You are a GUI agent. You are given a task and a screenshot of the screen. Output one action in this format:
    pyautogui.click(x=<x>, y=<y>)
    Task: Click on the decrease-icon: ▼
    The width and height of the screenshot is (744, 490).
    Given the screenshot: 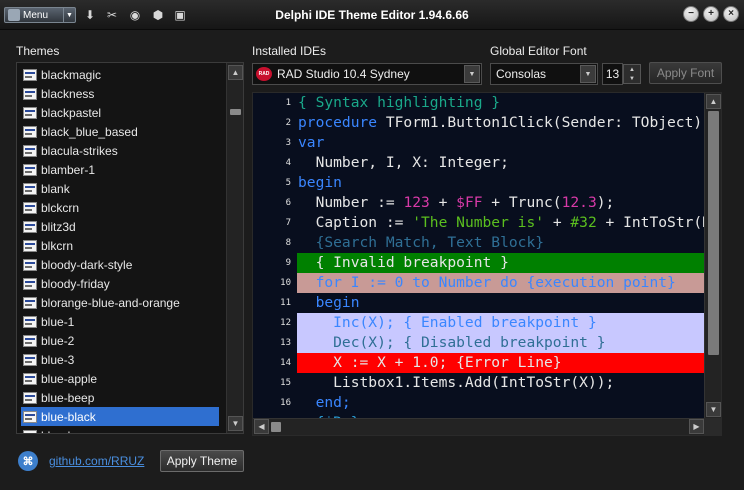 What is the action you would take?
    pyautogui.click(x=632, y=78)
    